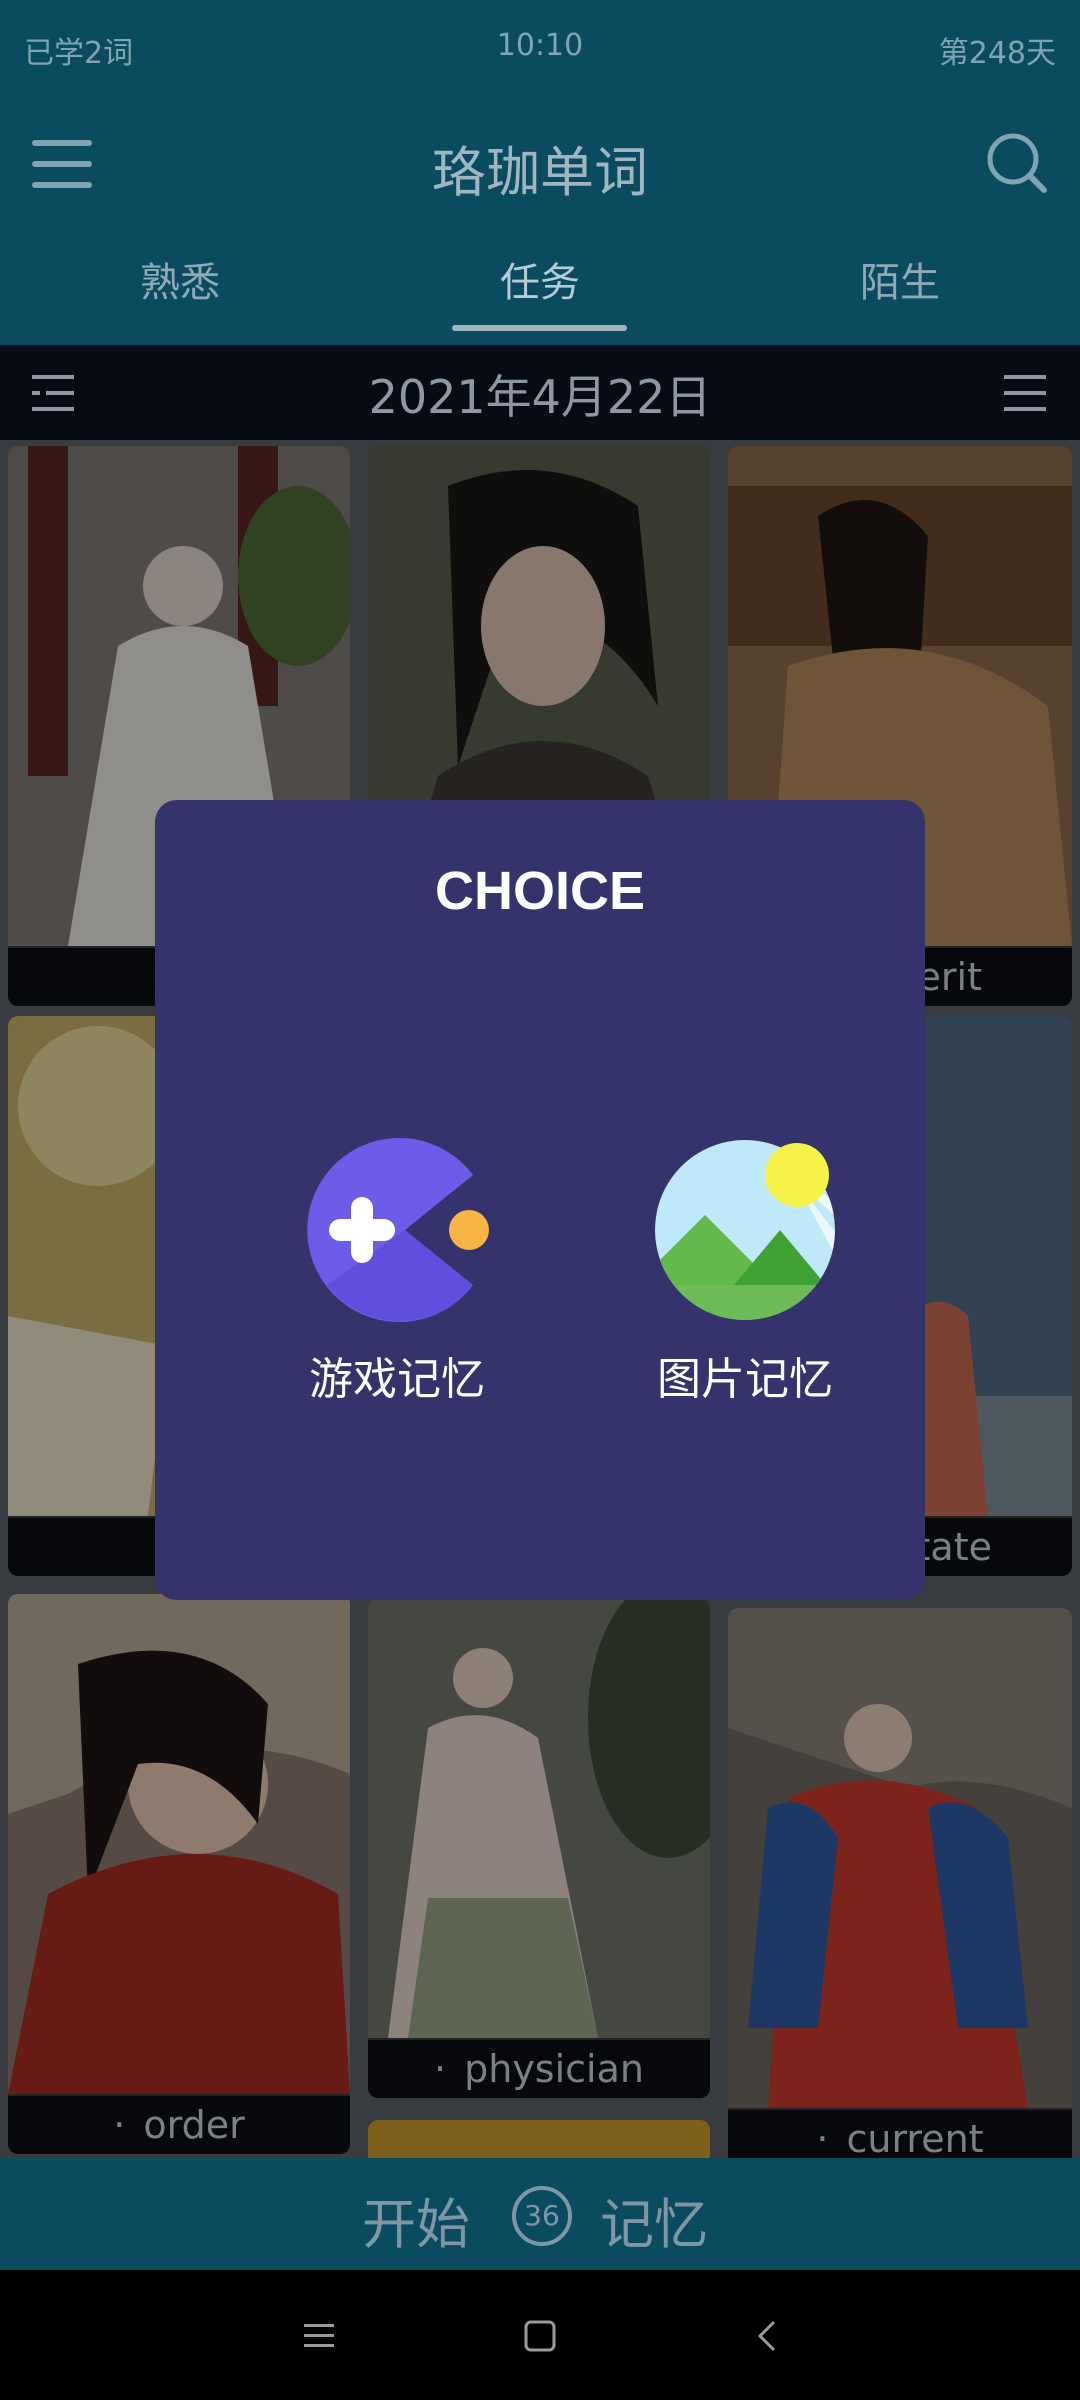  I want to click on app-title: 珞珈单词, so click(540, 172).